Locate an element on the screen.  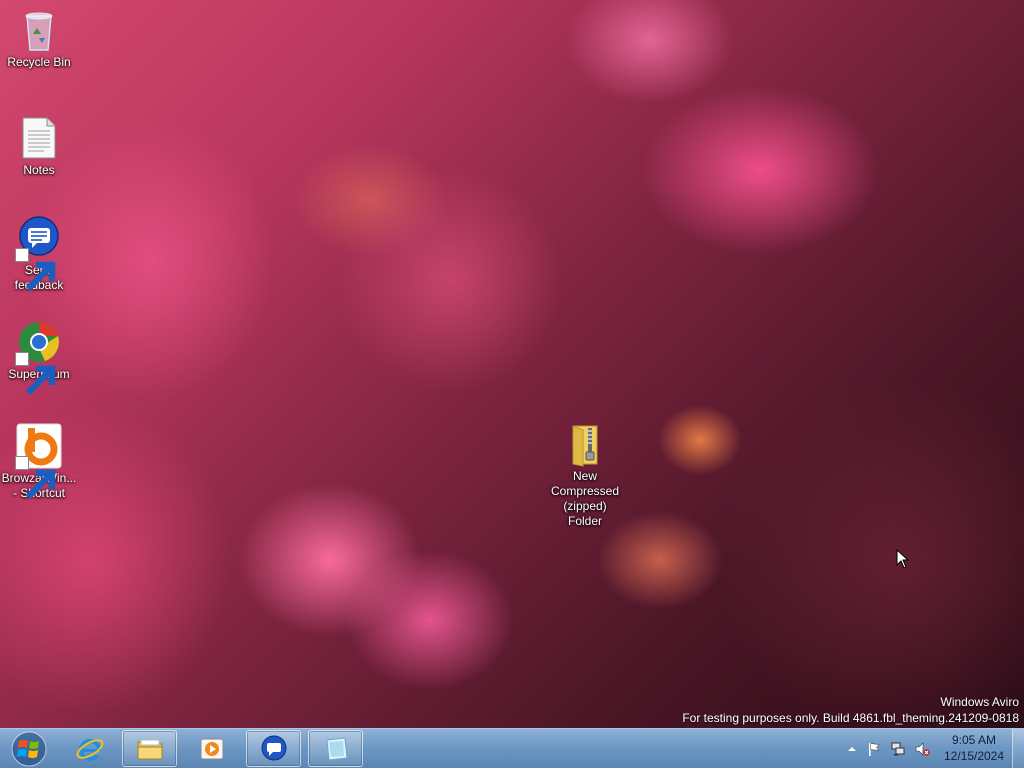
notes-app-icon is located at coordinates (336, 748).